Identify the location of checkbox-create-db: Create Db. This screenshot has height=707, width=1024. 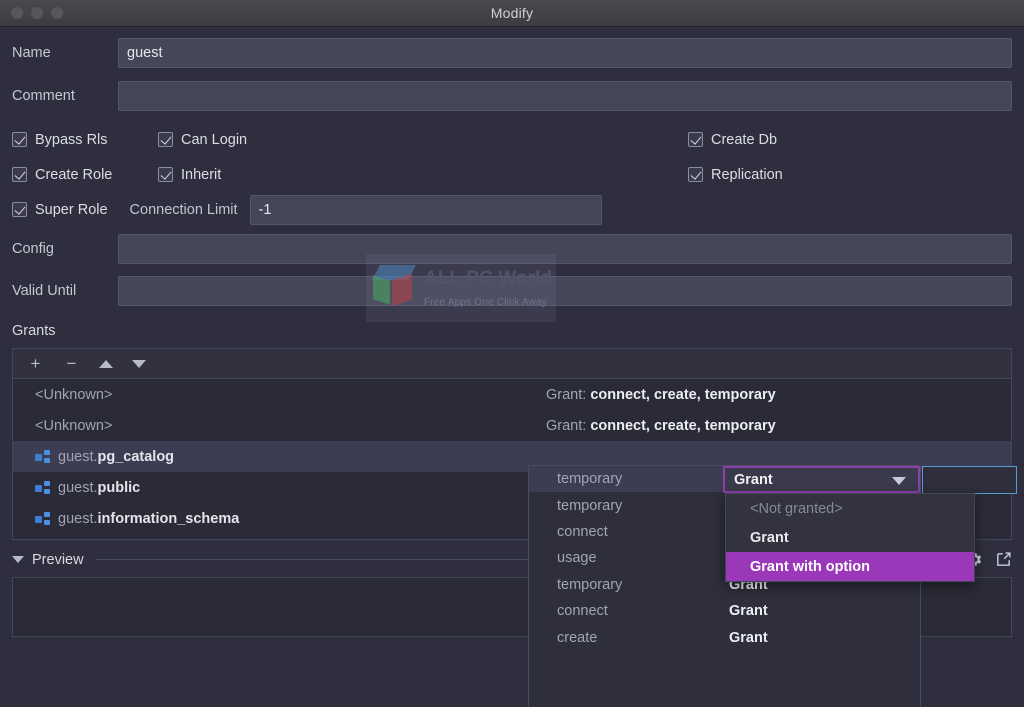
(732, 140).